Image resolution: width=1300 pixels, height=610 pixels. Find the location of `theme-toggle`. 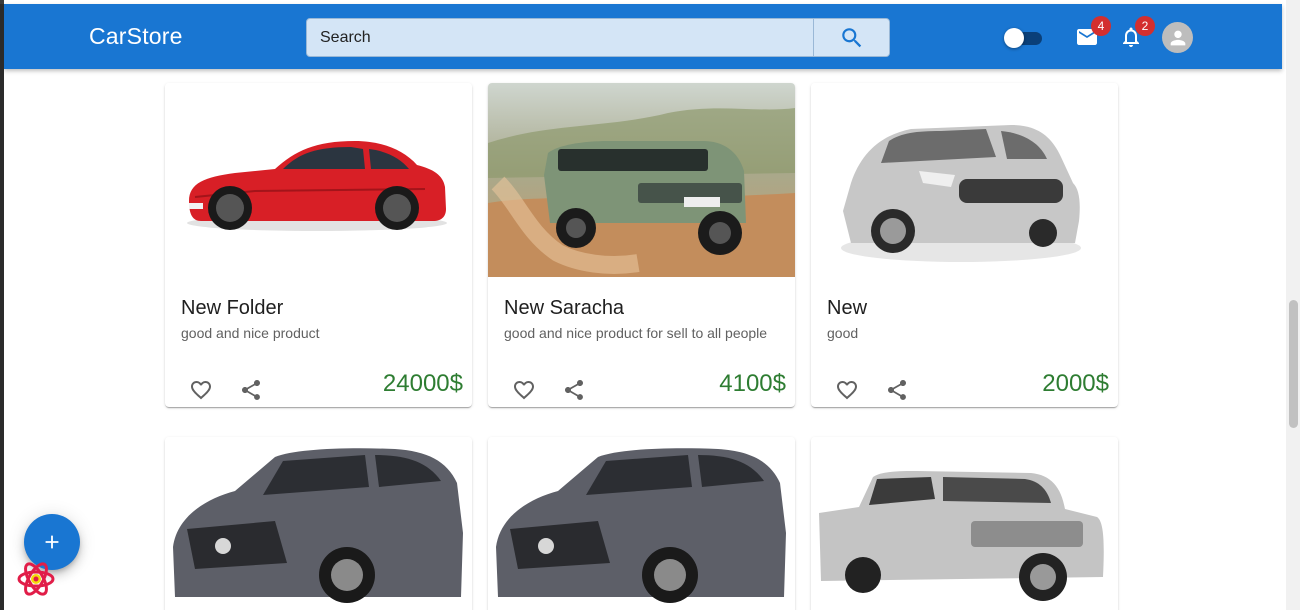

theme-toggle is located at coordinates (1024, 38).